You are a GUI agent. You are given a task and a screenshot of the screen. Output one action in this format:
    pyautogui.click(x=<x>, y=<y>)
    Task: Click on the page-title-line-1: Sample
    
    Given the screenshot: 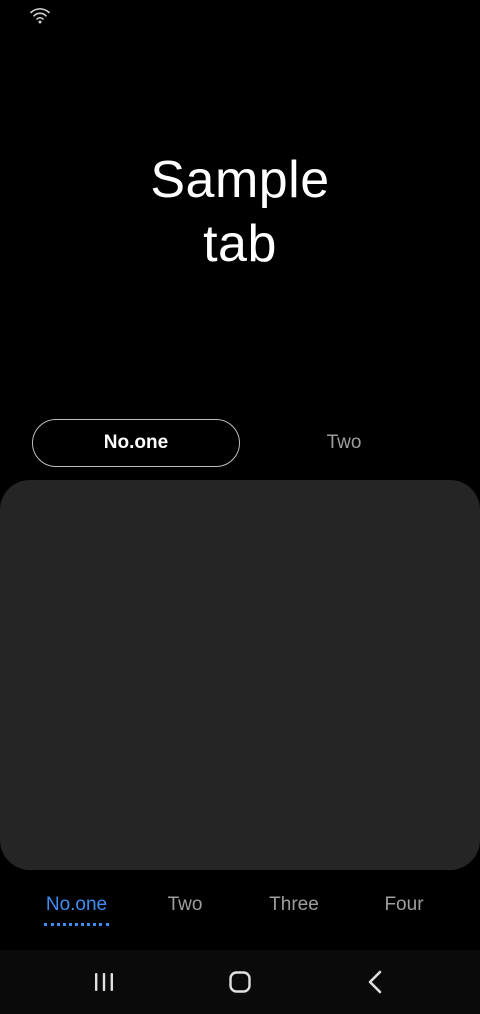 What is the action you would take?
    pyautogui.click(x=240, y=180)
    